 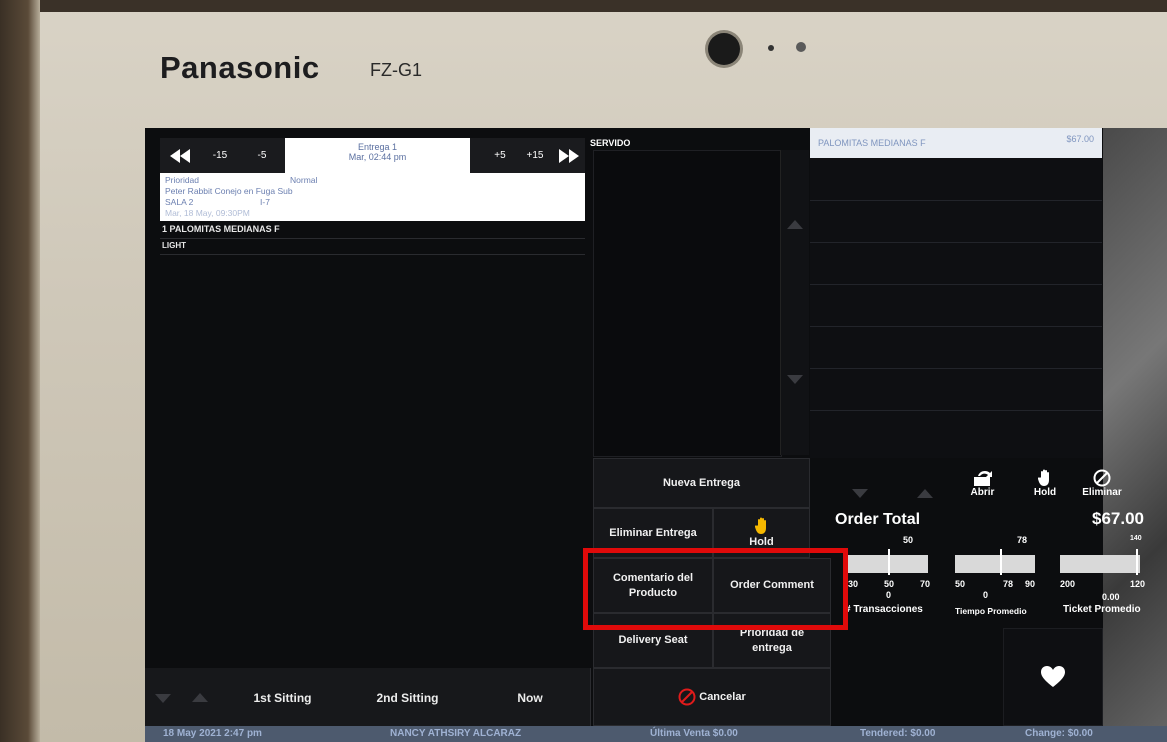 I want to click on servido-list, so click(x=687, y=303).